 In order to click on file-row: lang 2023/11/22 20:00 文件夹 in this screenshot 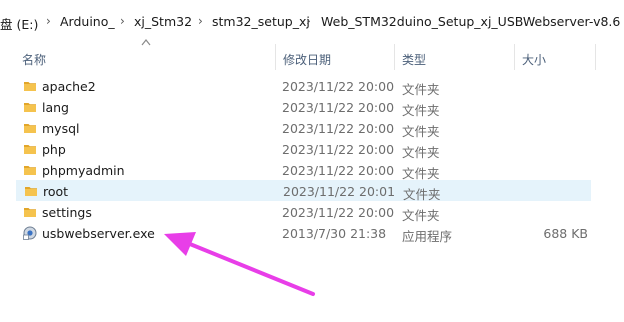, I will do `click(303, 107)`.